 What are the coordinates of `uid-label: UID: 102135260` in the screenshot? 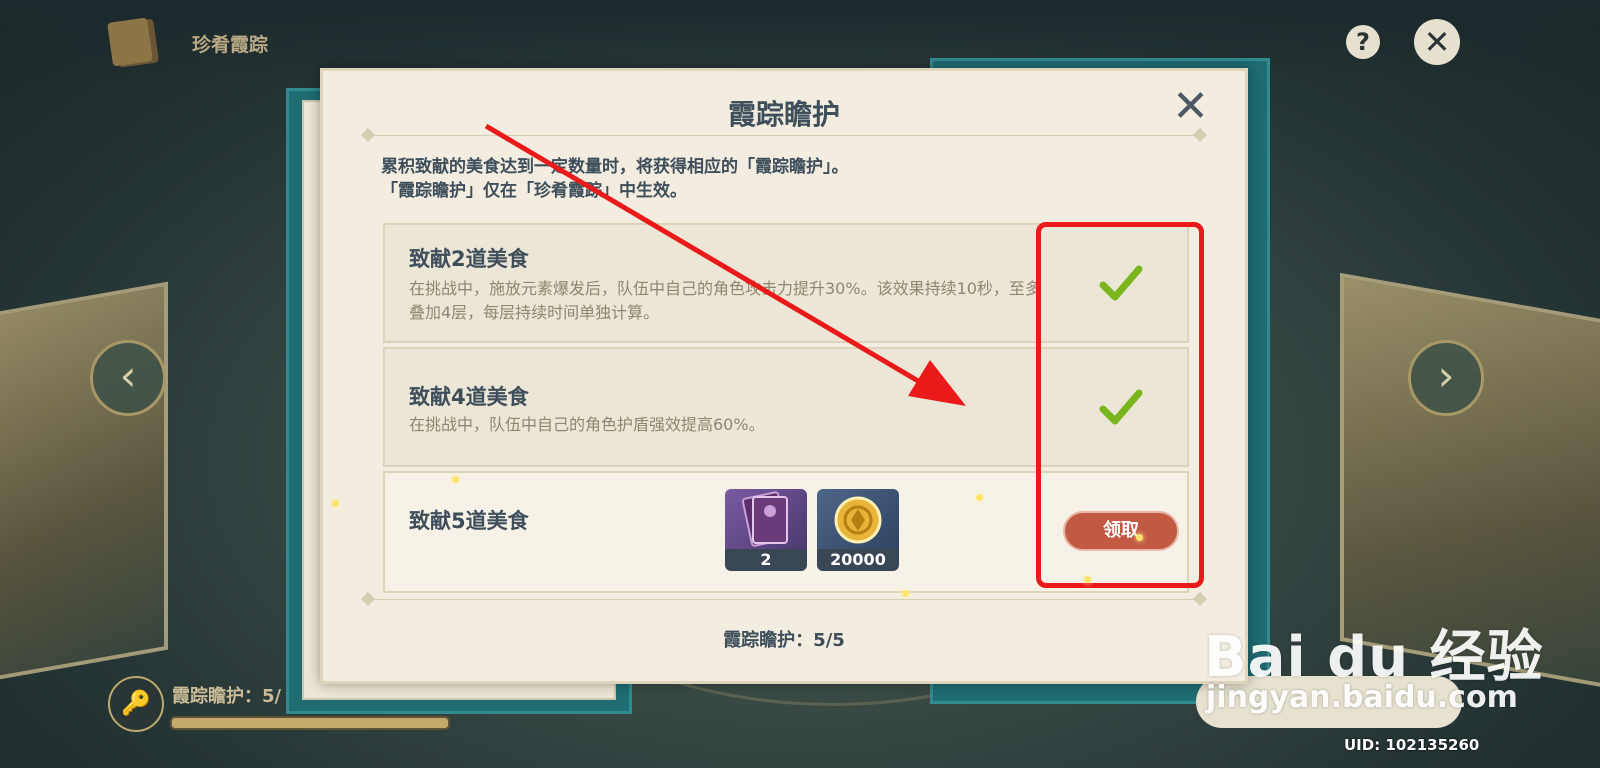 It's located at (1412, 745).